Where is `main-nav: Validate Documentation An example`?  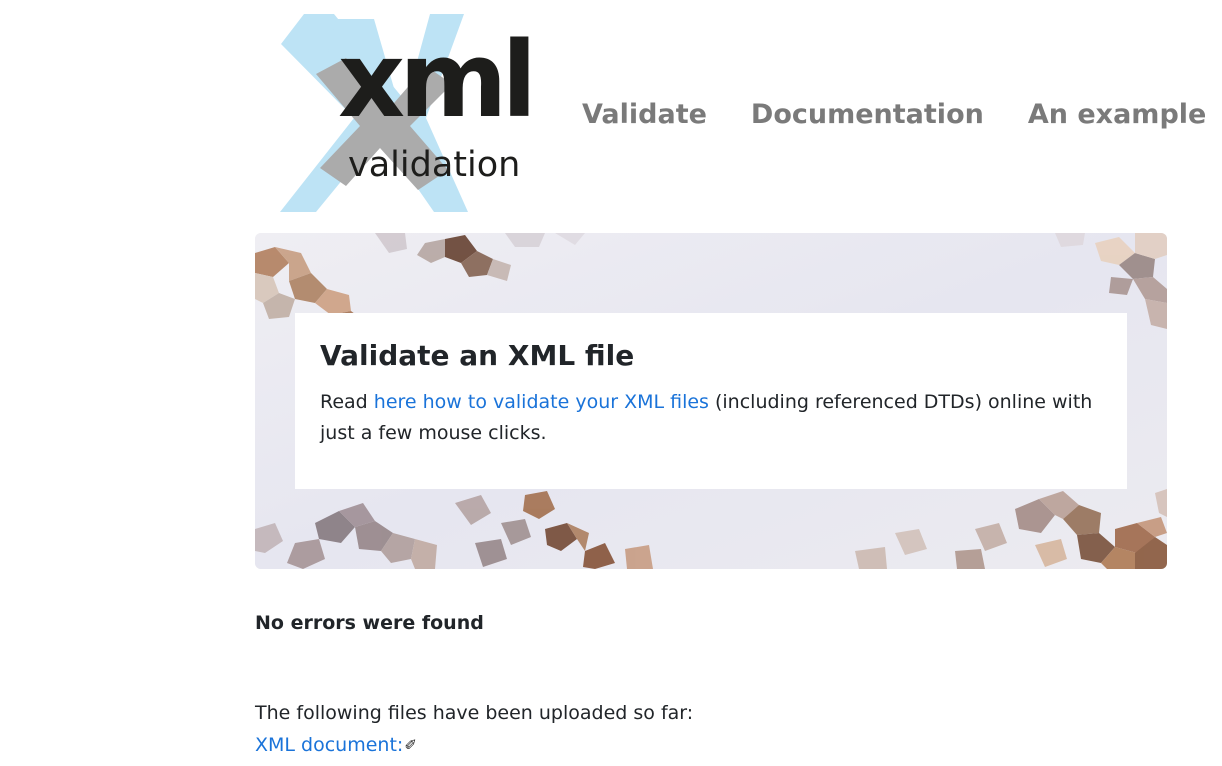 main-nav: Validate Documentation An example is located at coordinates (894, 115).